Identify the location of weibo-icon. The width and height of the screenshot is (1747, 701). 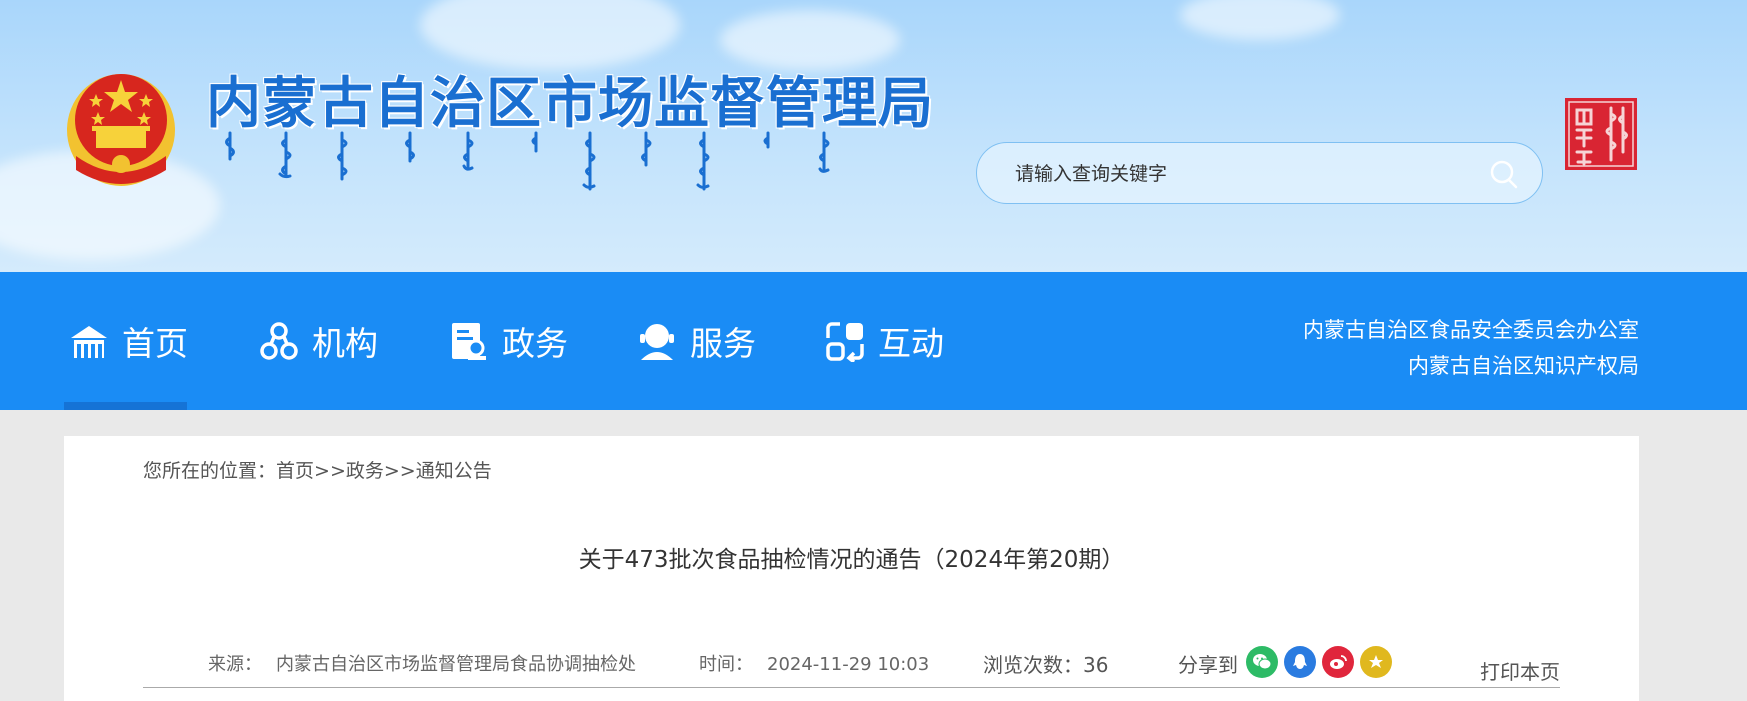
(1338, 662).